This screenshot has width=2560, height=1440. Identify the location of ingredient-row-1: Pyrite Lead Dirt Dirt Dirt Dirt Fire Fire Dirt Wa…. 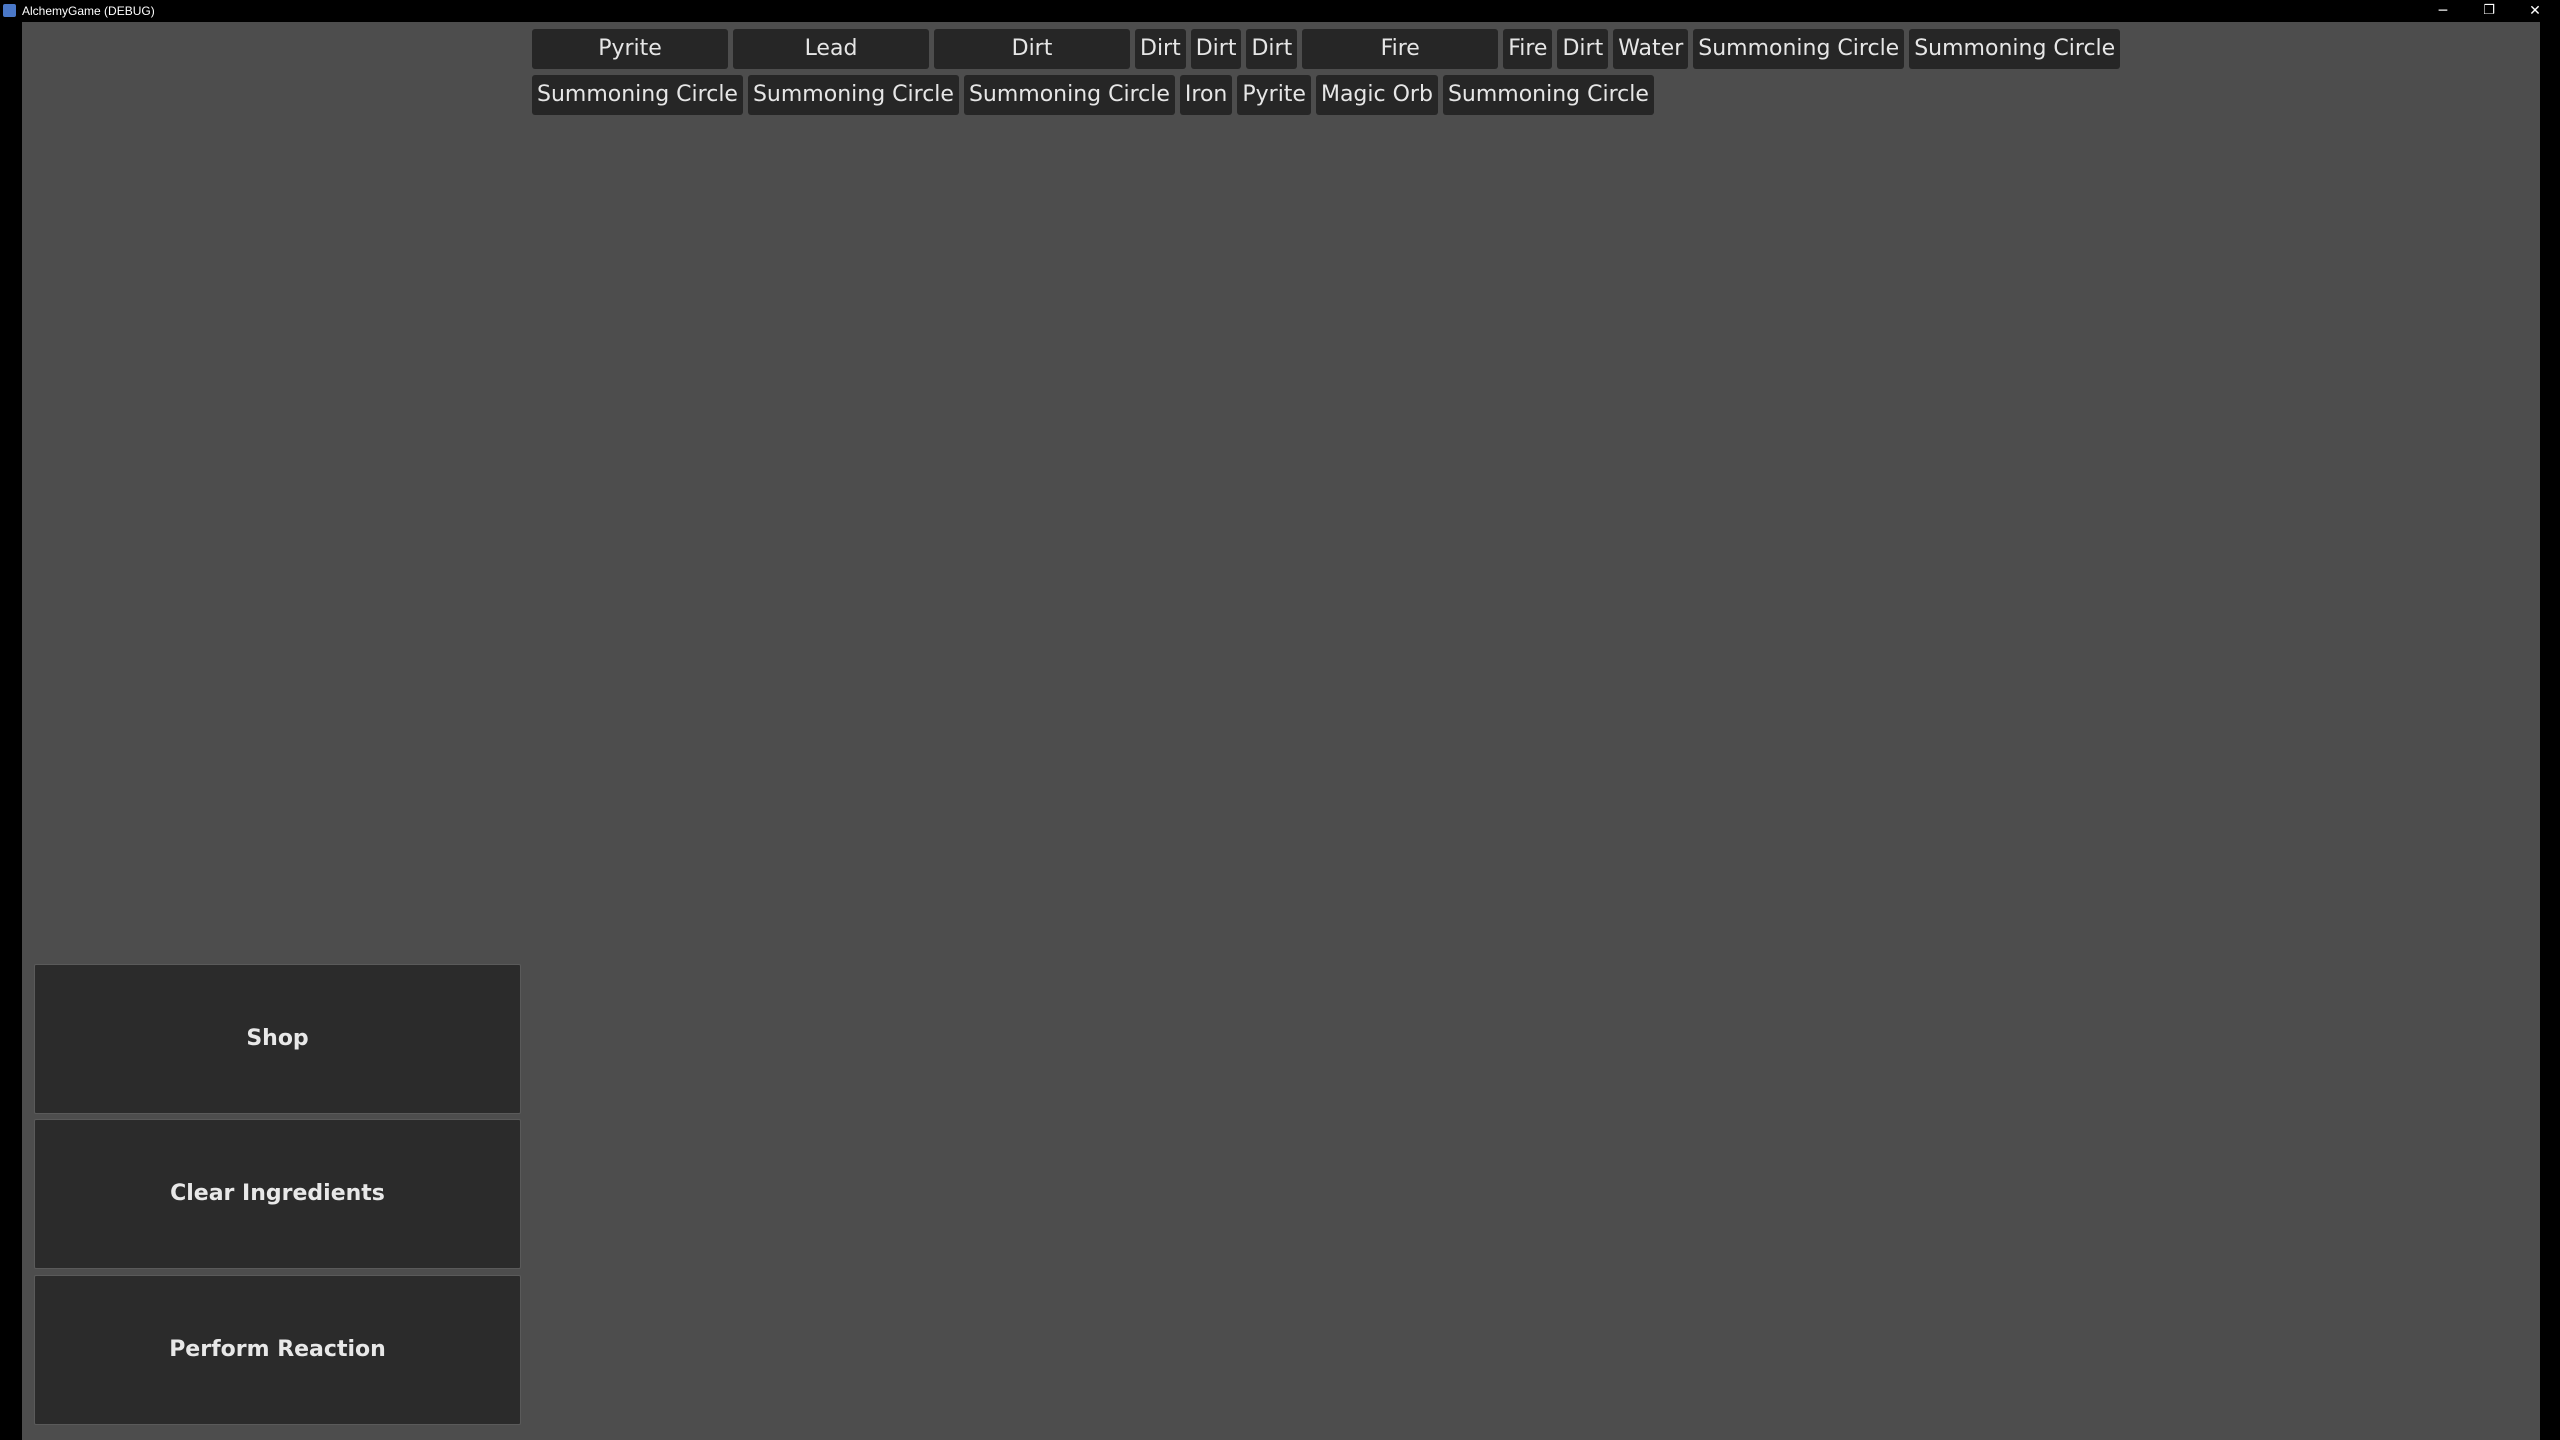
(1326, 49).